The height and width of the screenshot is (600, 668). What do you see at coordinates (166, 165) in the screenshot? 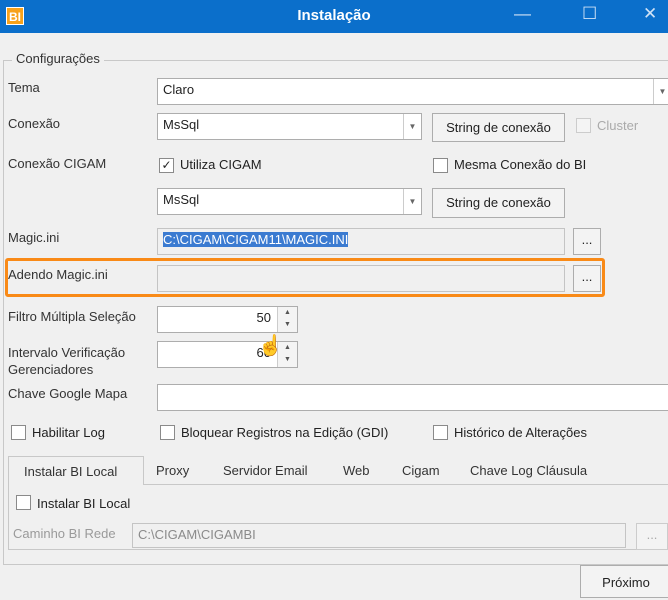
I see `utiliza-cigam-checkbox: ✓` at bounding box center [166, 165].